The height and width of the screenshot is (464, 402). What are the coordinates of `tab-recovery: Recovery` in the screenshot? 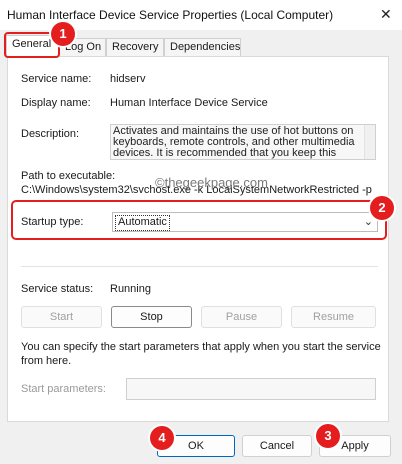 It's located at (135, 47).